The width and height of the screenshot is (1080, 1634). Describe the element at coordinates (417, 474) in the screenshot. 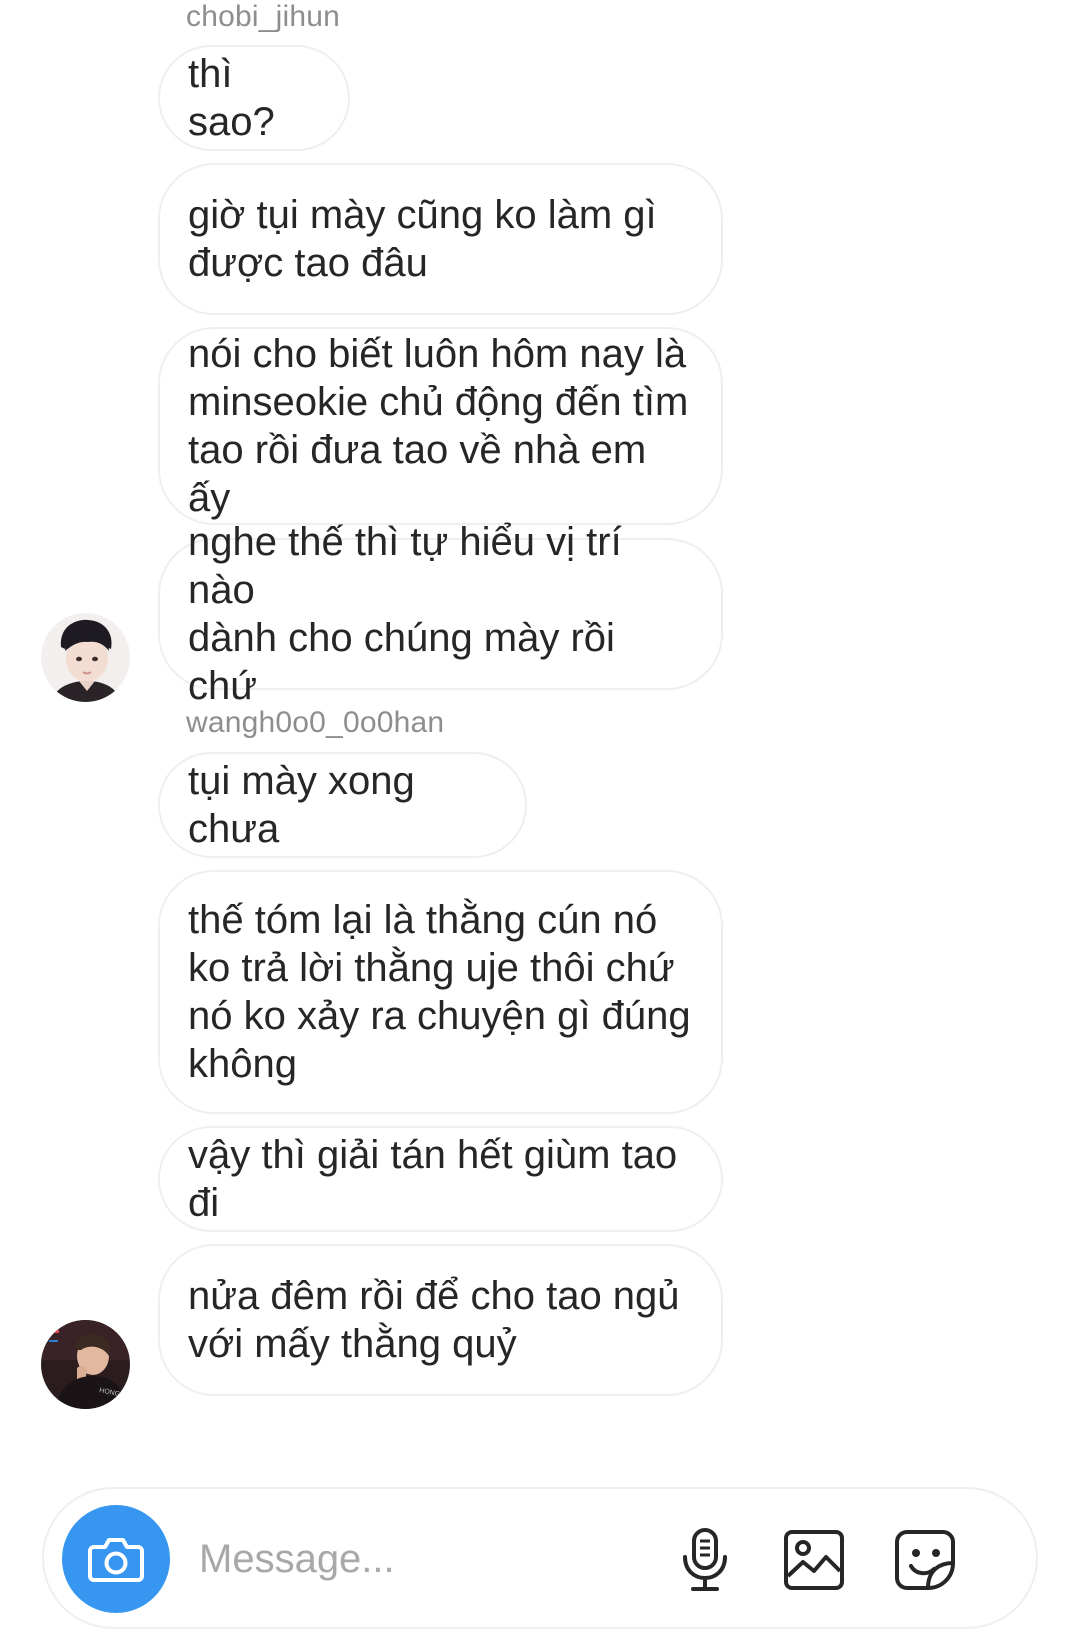

I see `message-line: tao rồi đưa tao về nhà em ấy` at that location.